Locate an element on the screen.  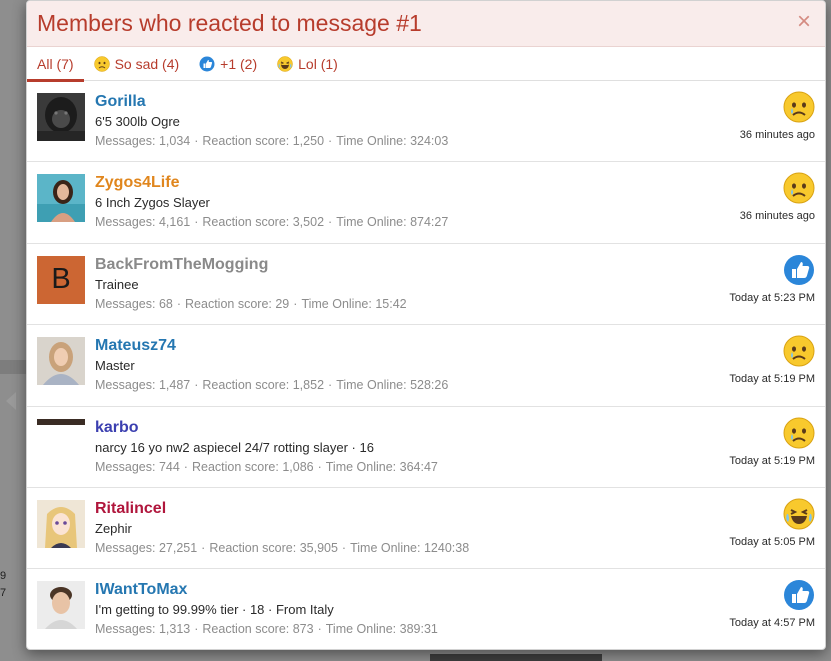
username-link: BackFromTheMogging is located at coordinates (181, 264).